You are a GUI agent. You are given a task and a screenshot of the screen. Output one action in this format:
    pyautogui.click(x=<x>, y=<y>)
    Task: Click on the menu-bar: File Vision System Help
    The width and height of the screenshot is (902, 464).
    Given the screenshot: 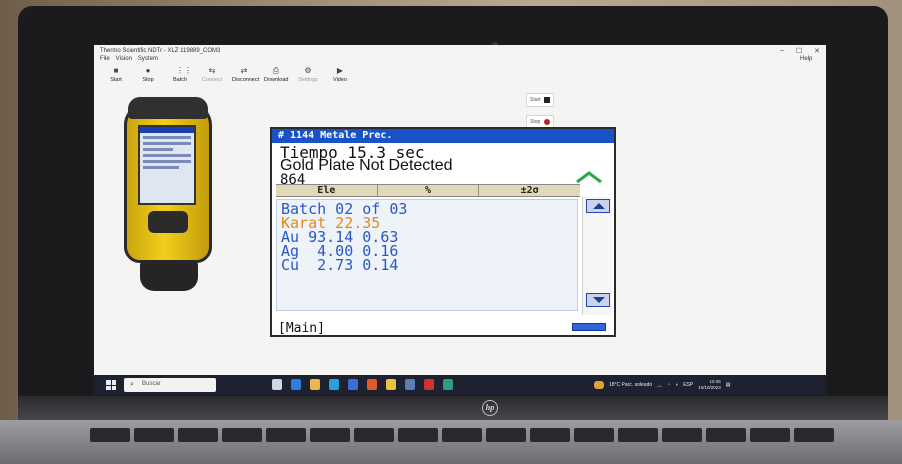 What is the action you would take?
    pyautogui.click(x=456, y=59)
    